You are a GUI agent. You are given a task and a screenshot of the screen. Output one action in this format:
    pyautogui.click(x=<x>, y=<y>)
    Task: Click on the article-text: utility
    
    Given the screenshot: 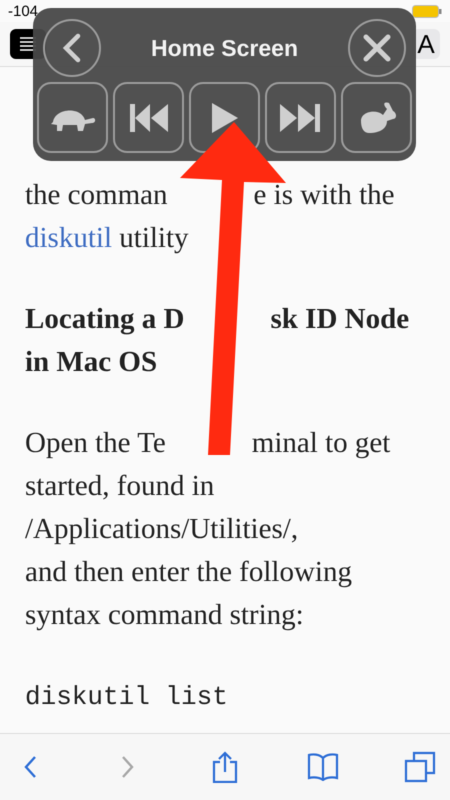 What is the action you would take?
    pyautogui.click(x=153, y=238)
    